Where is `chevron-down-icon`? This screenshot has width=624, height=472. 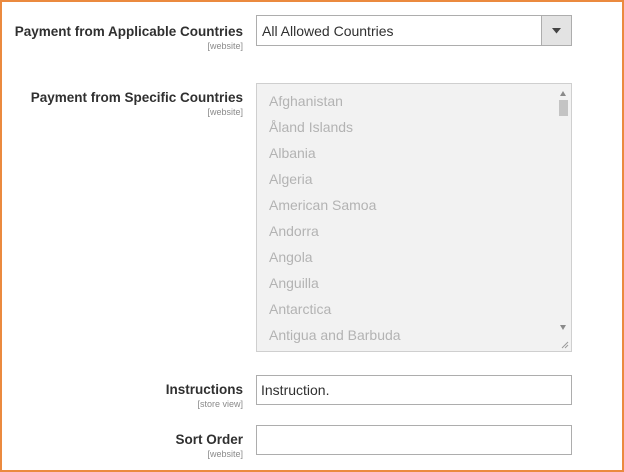
chevron-down-icon is located at coordinates (556, 30).